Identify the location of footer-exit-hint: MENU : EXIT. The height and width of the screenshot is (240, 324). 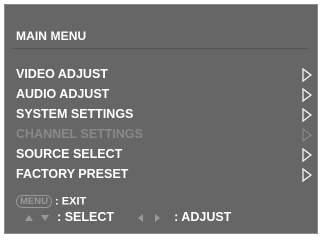
(51, 201).